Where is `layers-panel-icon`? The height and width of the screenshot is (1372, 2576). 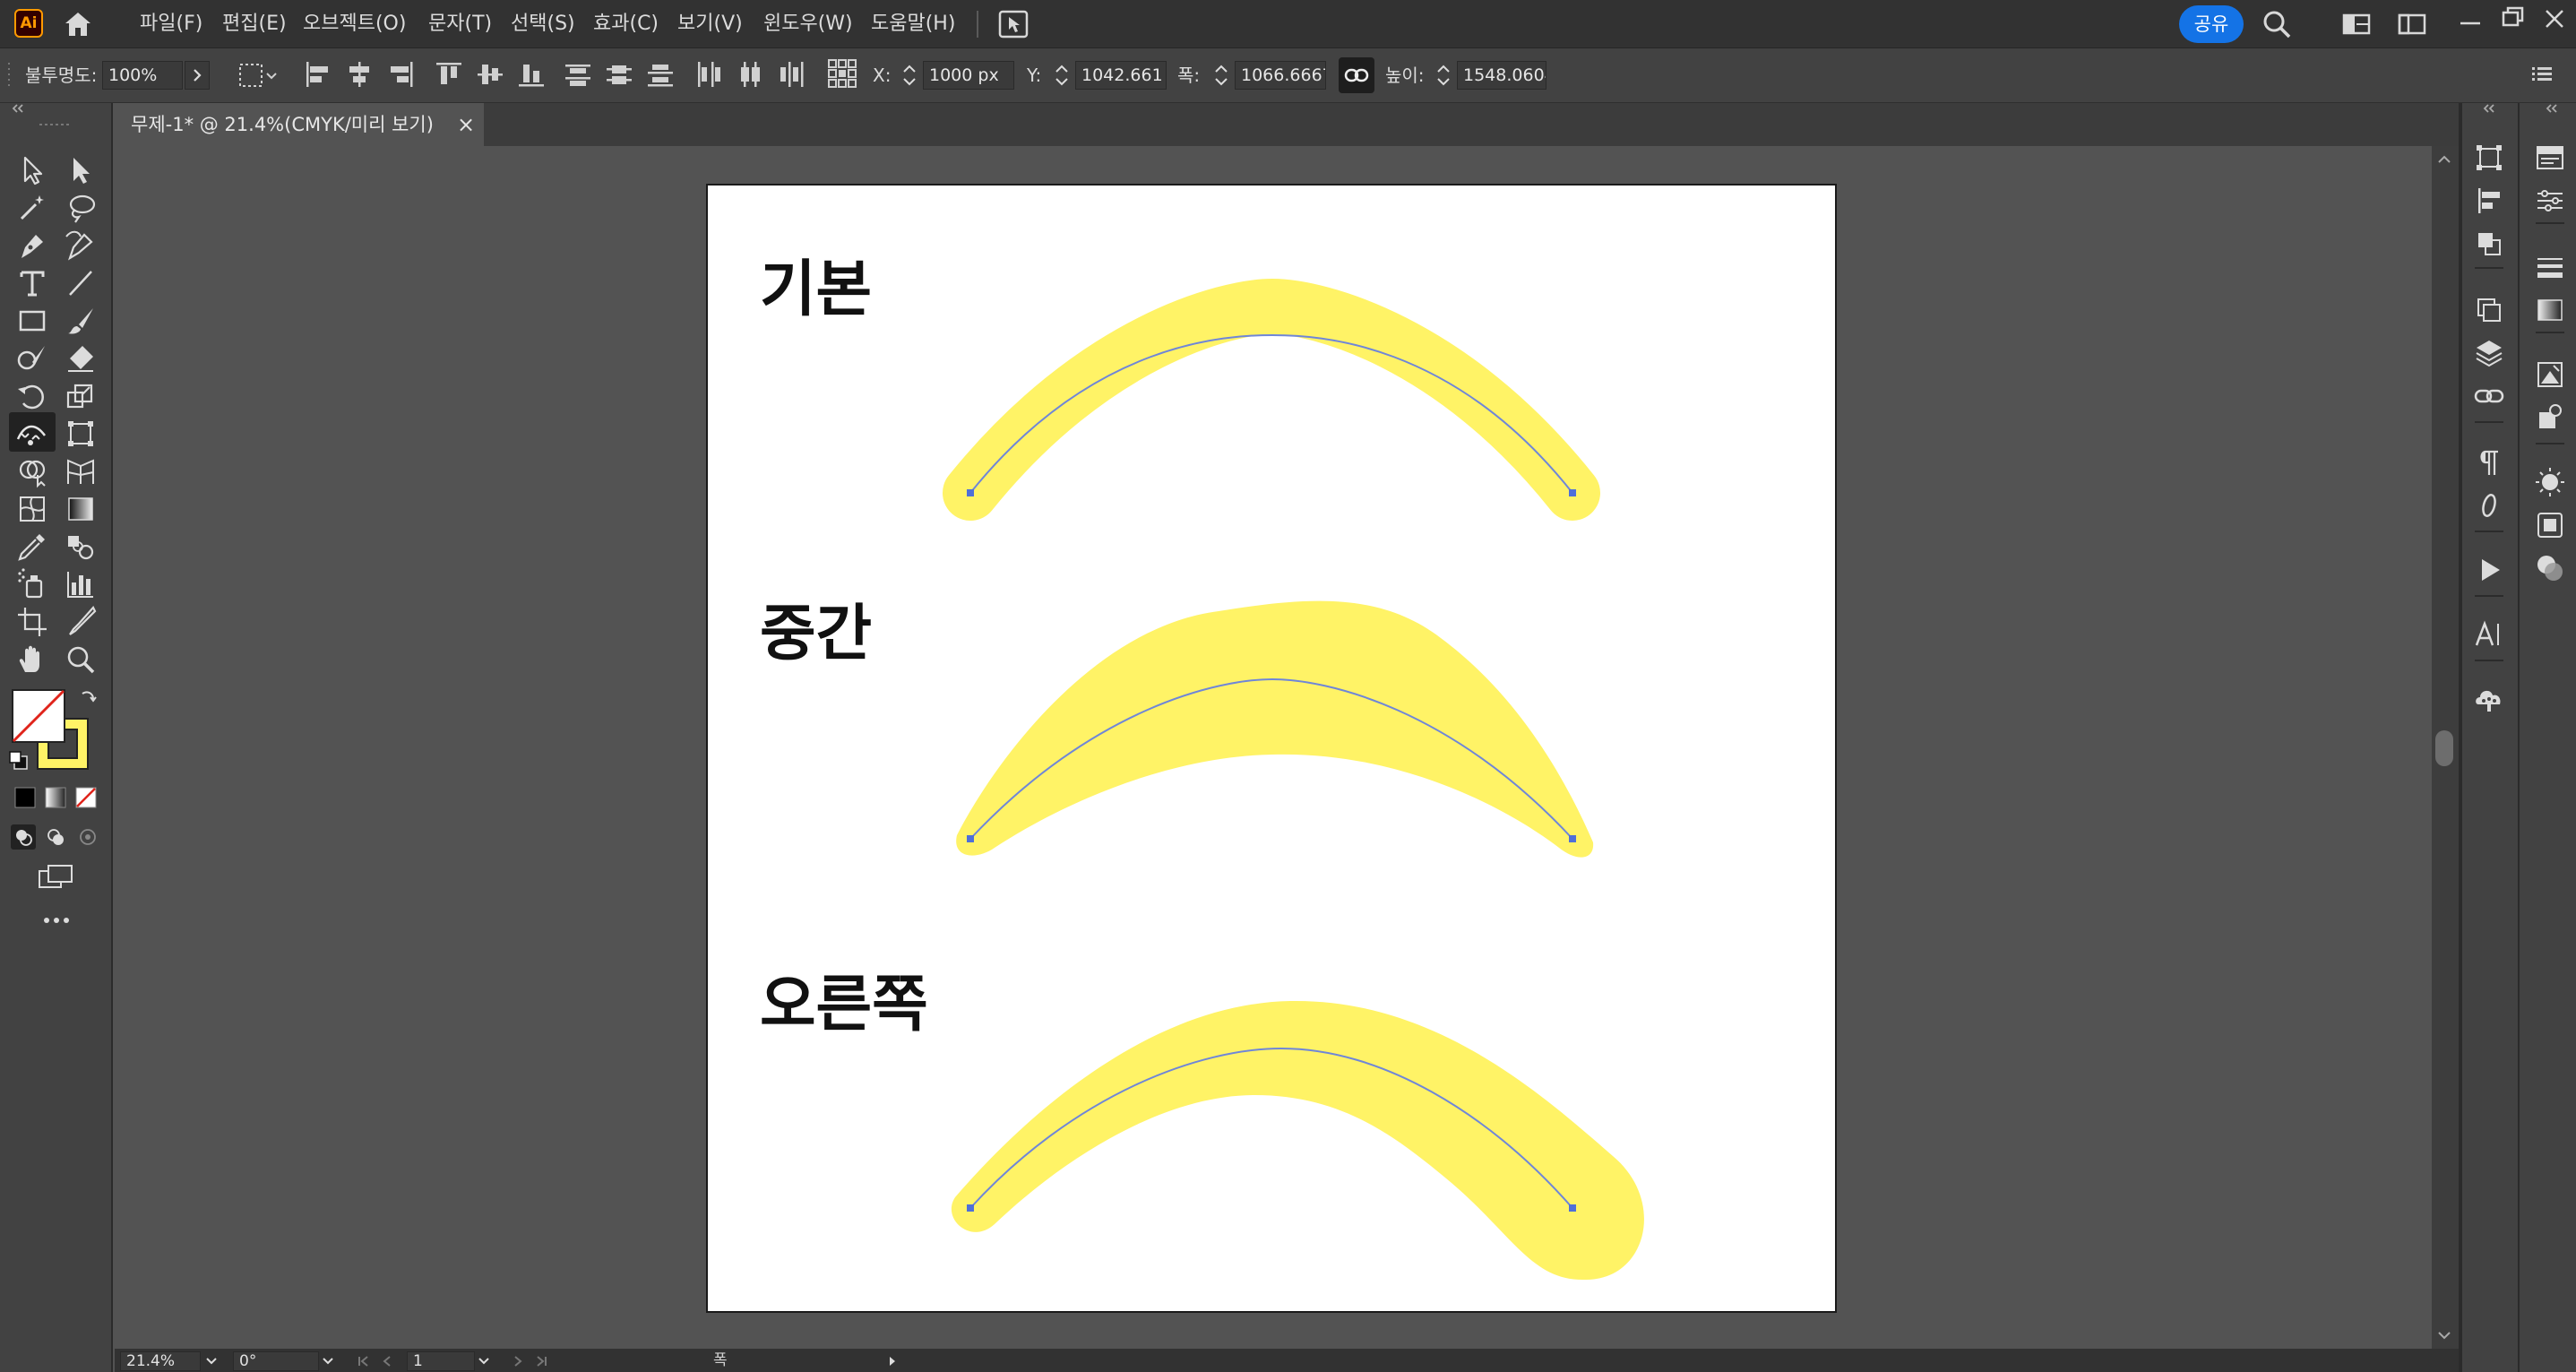
layers-panel-icon is located at coordinates (2489, 353).